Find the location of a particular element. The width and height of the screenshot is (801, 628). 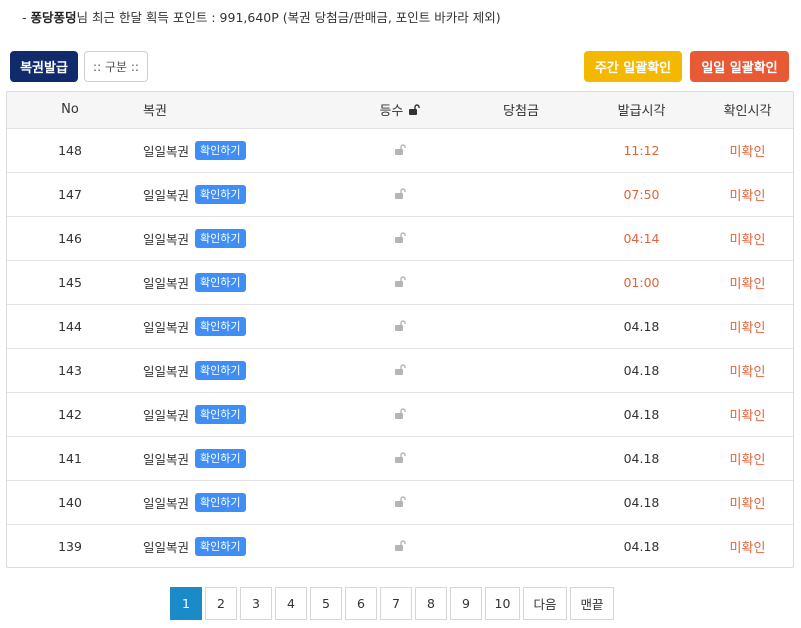

page-button-5: 5 is located at coordinates (326, 603).